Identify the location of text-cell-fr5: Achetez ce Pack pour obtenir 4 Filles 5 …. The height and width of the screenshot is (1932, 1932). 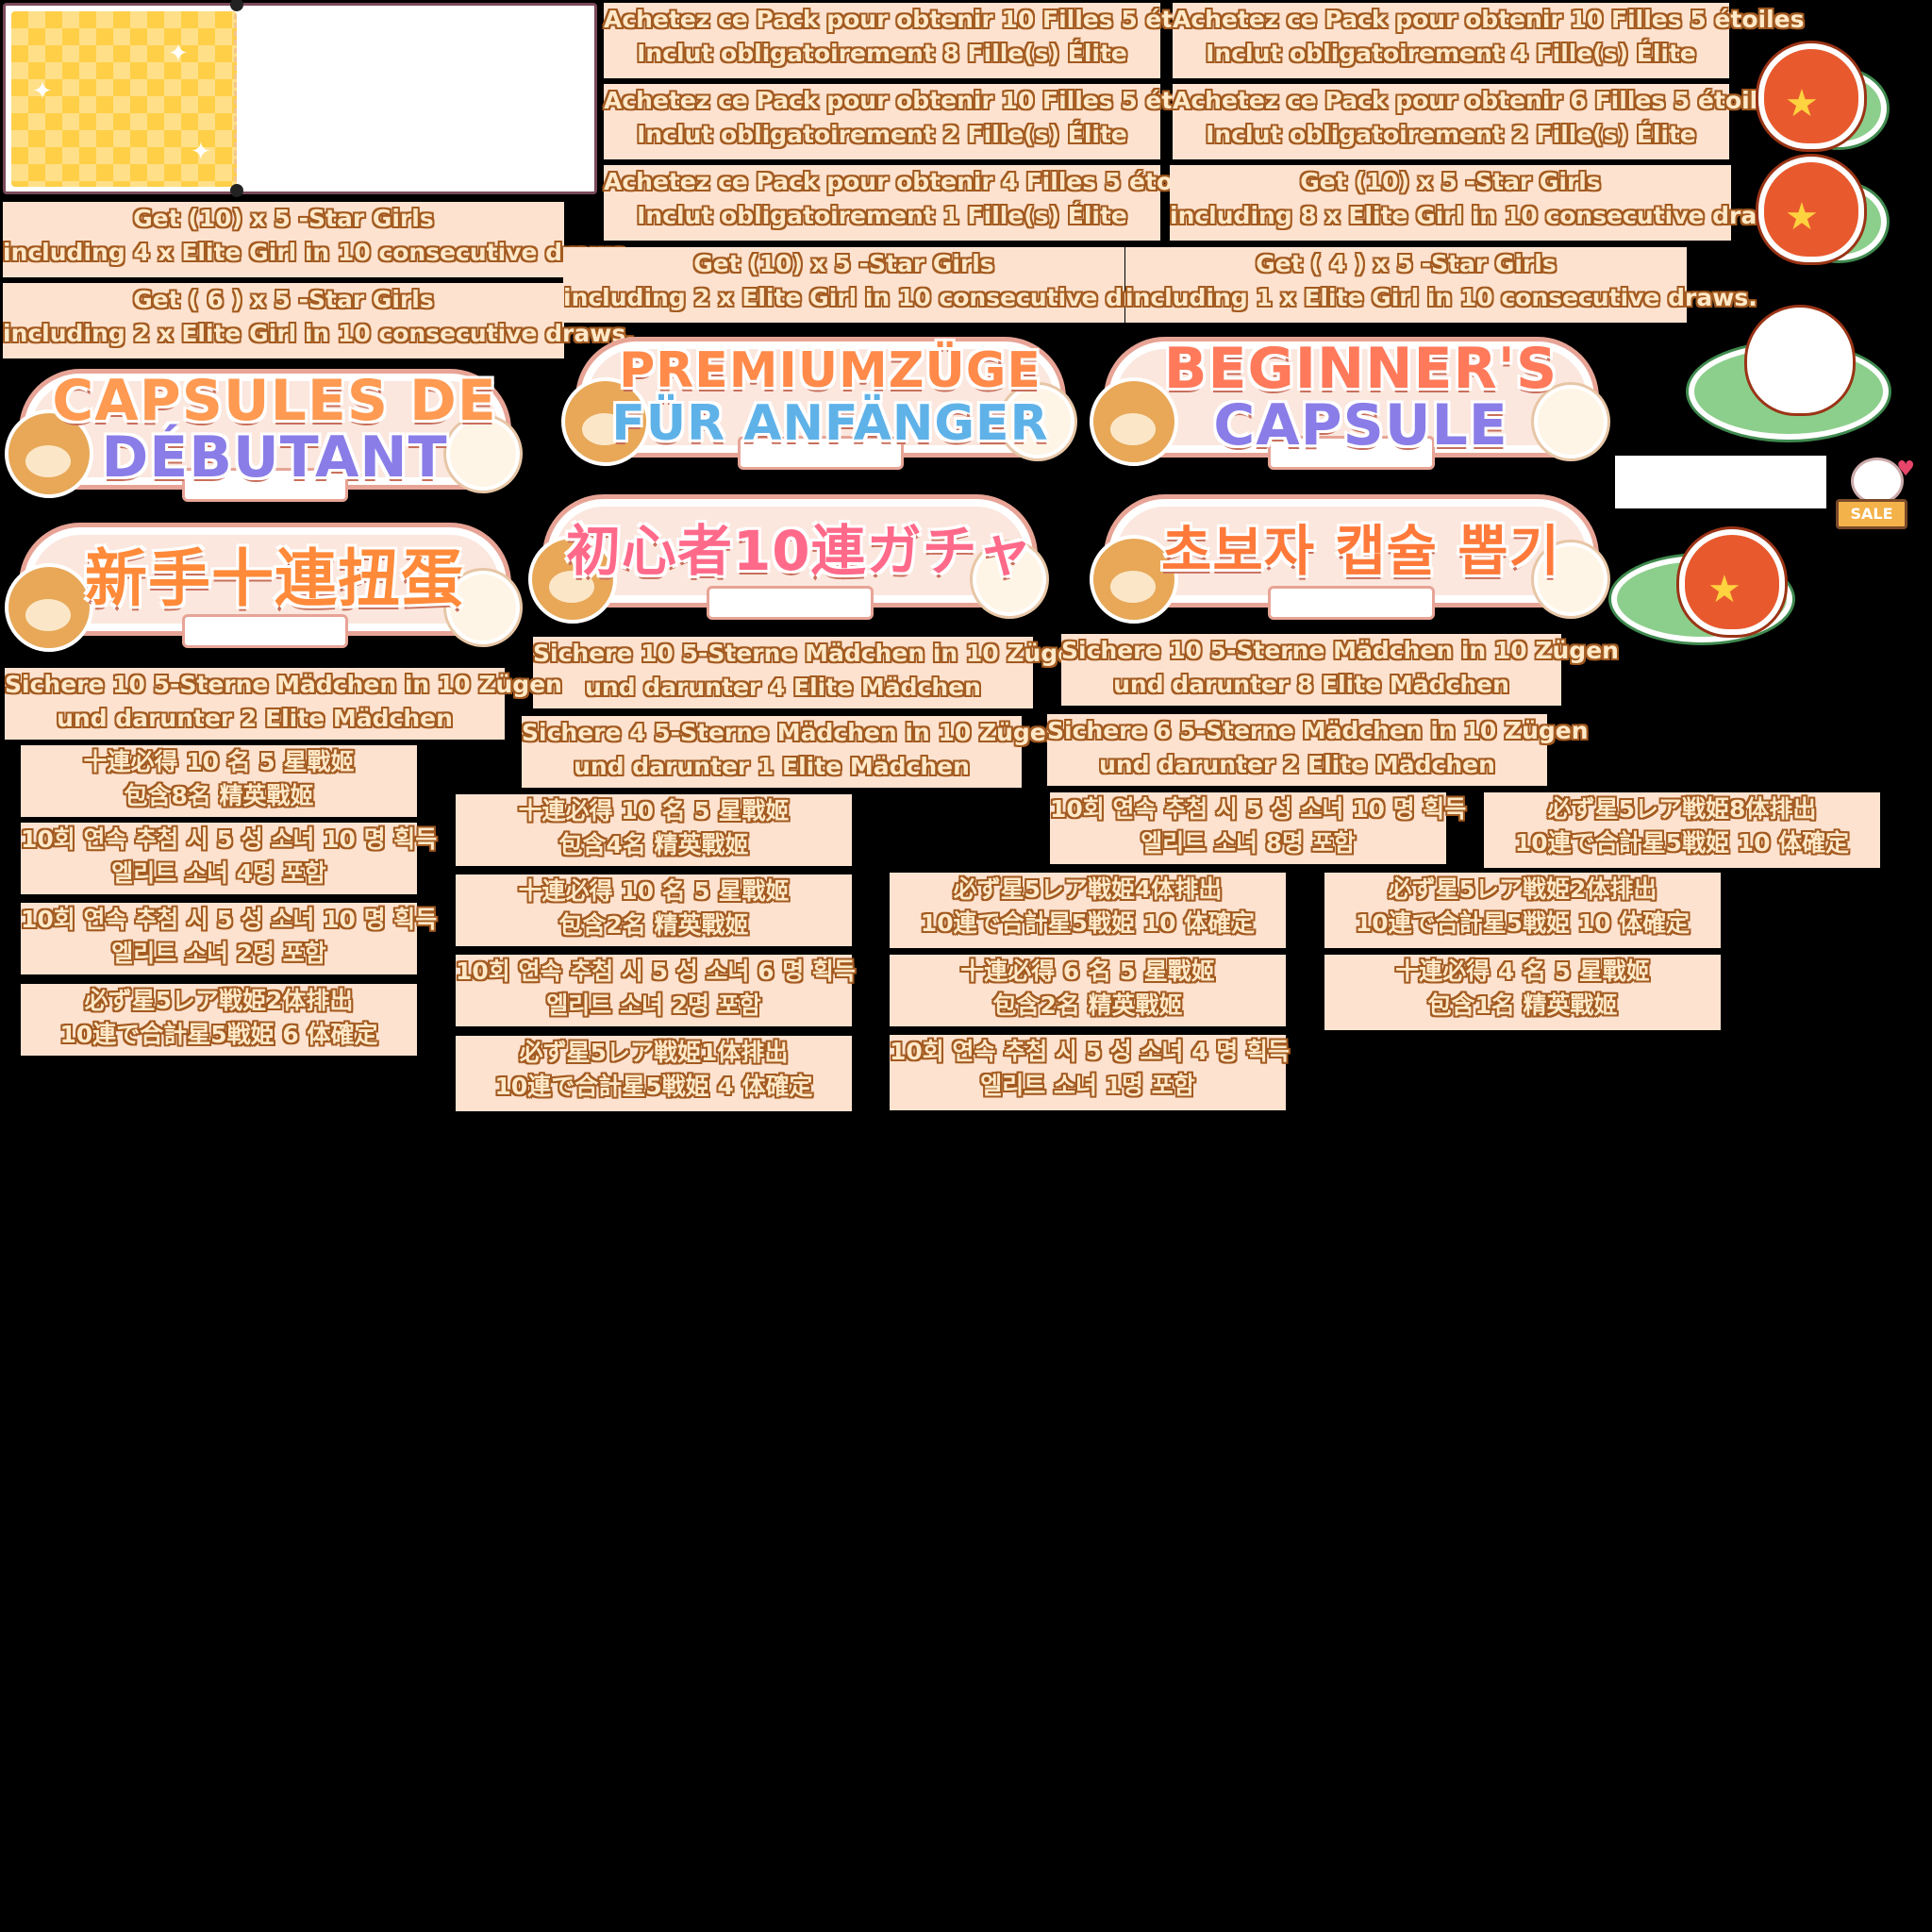
(911, 203).